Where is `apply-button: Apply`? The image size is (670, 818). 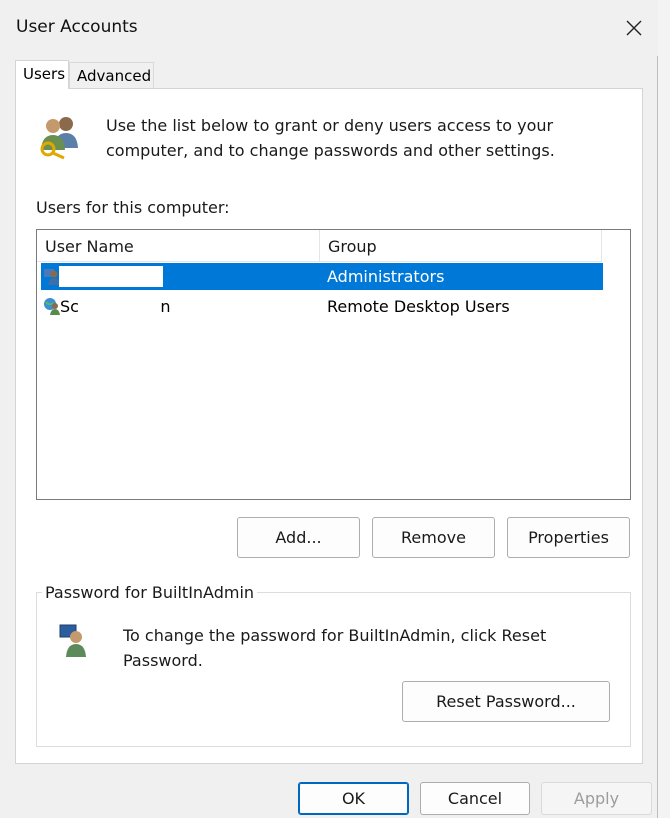
apply-button: Apply is located at coordinates (596, 798).